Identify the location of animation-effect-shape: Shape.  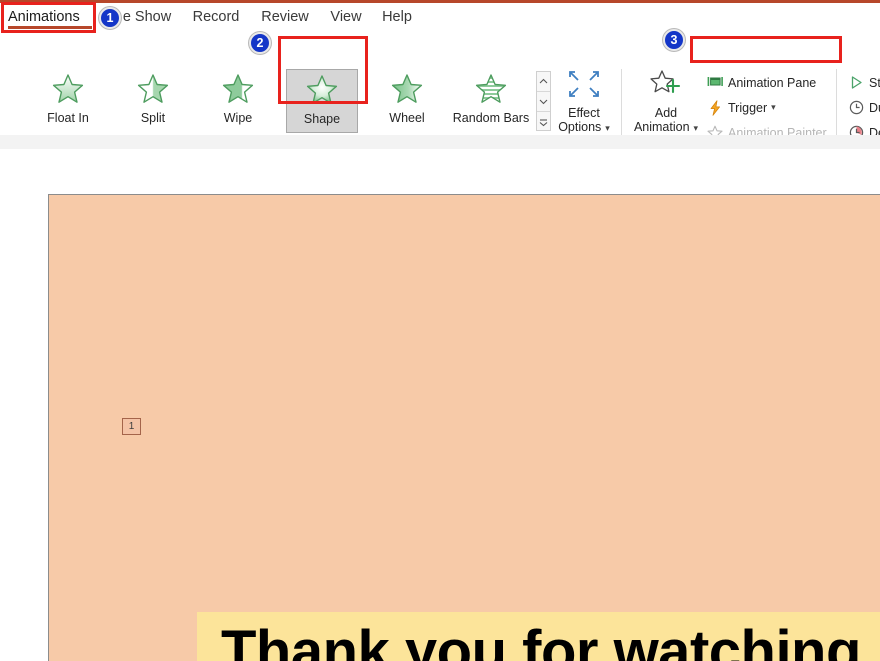
(322, 101).